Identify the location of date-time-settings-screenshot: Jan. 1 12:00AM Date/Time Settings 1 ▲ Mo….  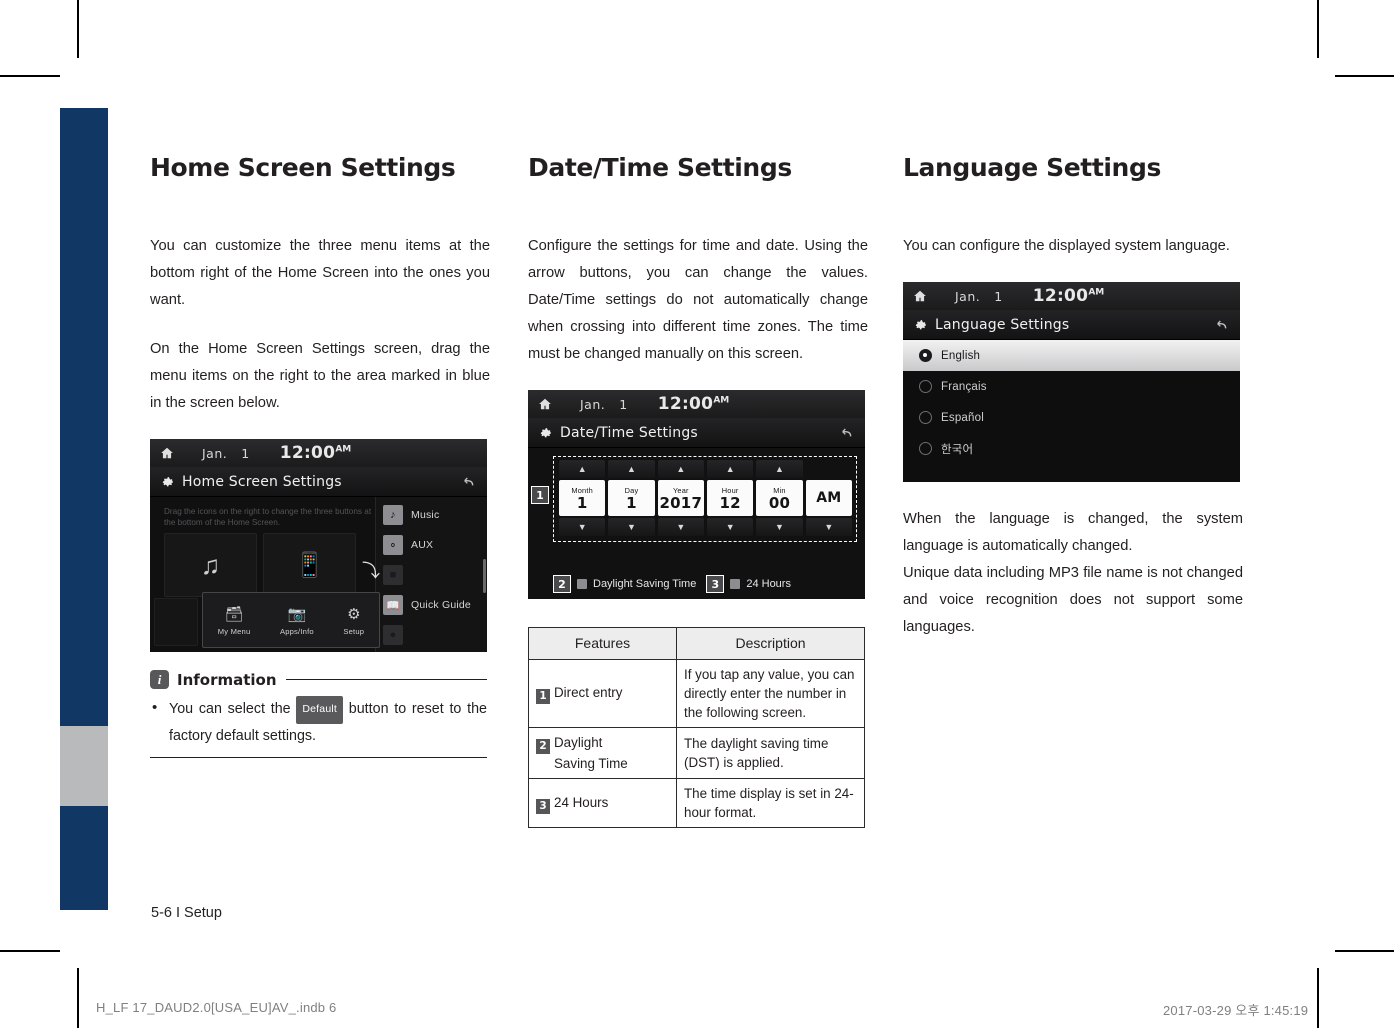
(696, 495).